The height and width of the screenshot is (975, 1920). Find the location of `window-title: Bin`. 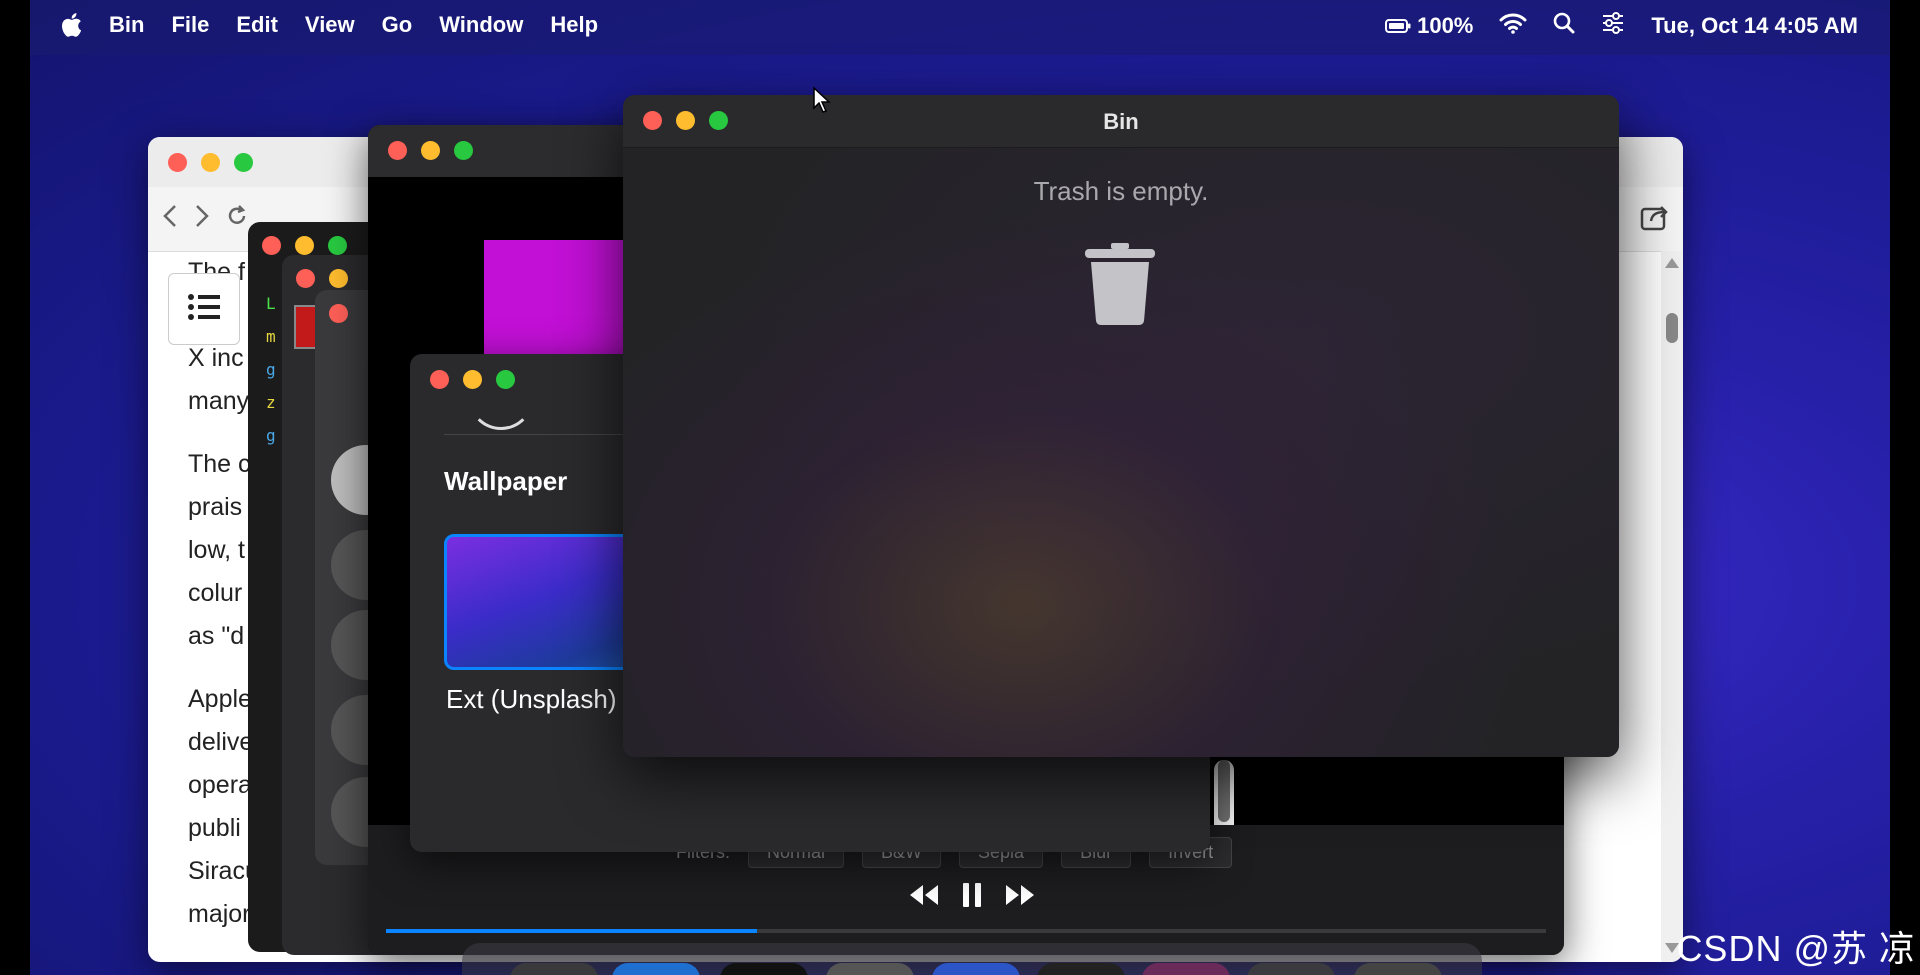

window-title: Bin is located at coordinates (1121, 121).